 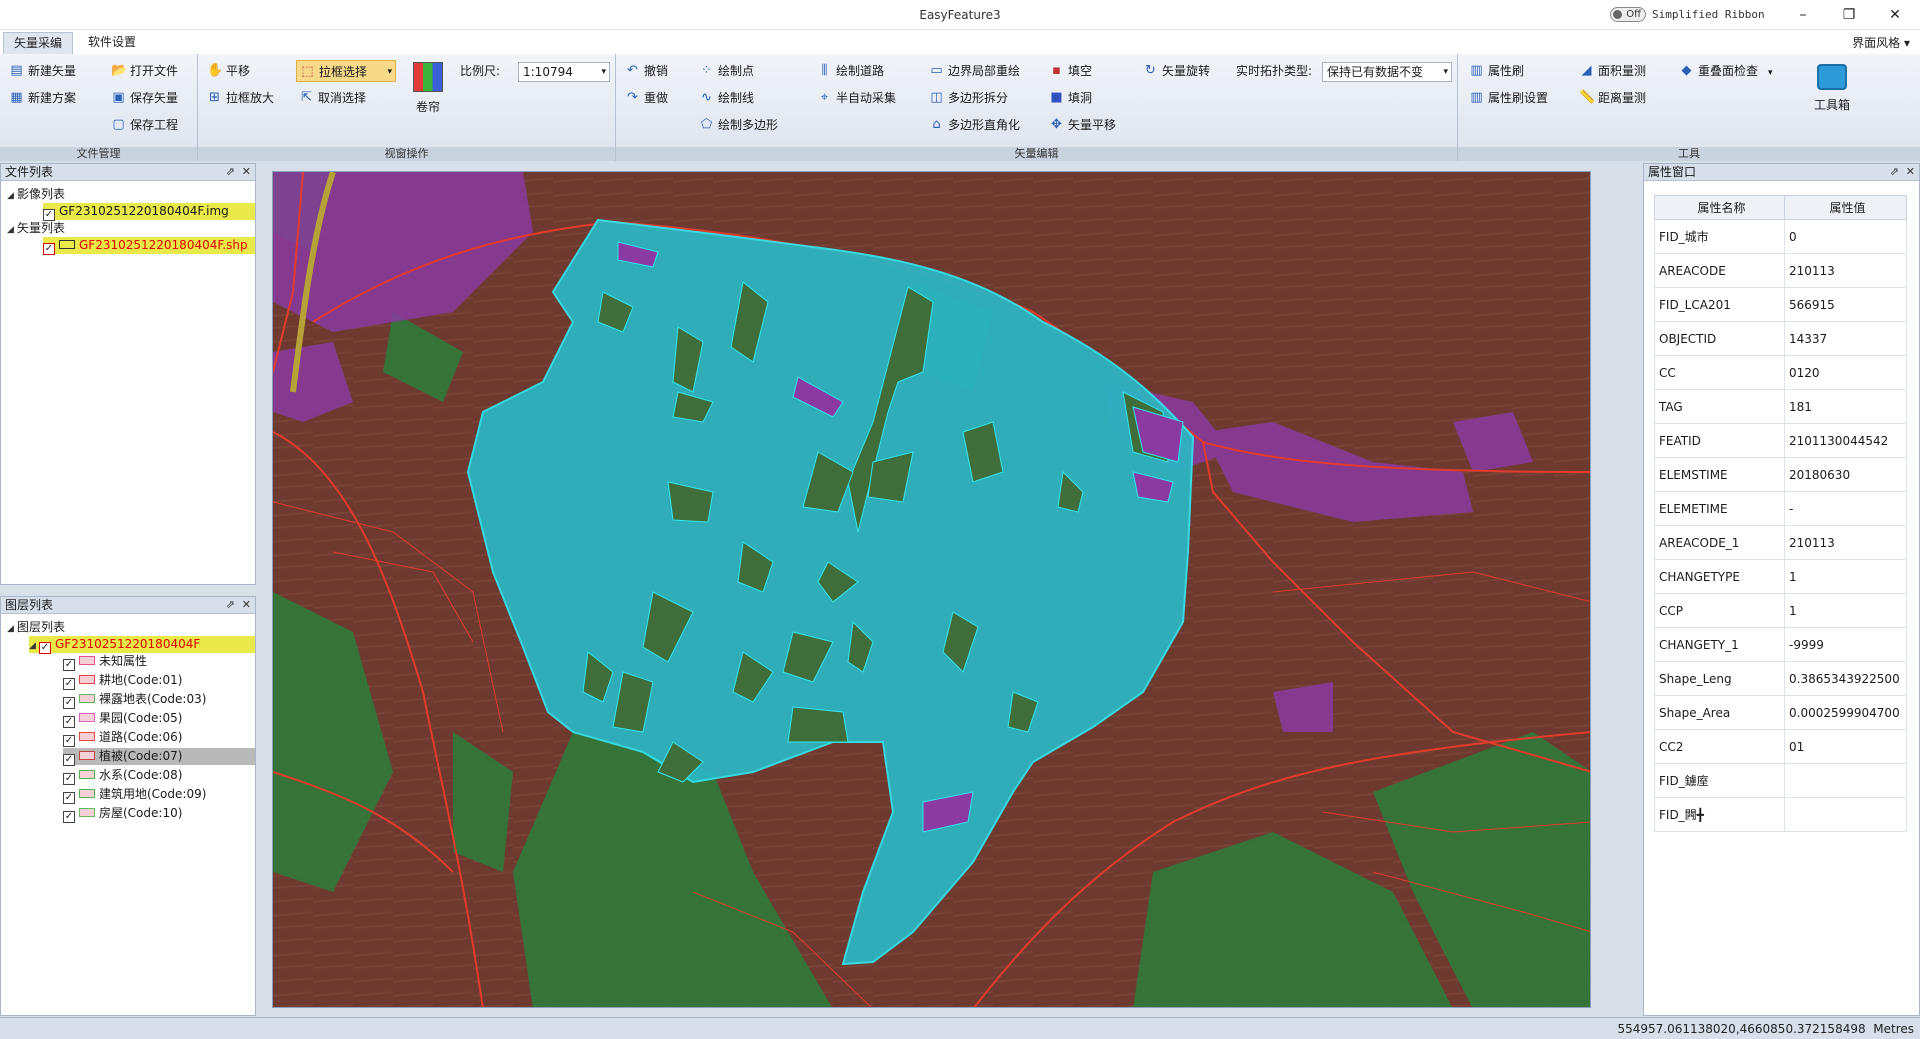 What do you see at coordinates (564, 72) in the screenshot?
I see `scale-select: 1:10794 ▾` at bounding box center [564, 72].